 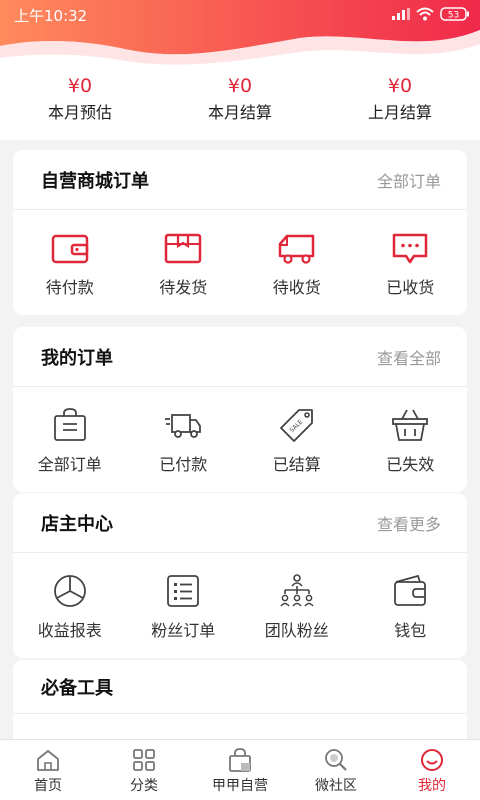 What do you see at coordinates (425, 14) in the screenshot?
I see `wifi-icon` at bounding box center [425, 14].